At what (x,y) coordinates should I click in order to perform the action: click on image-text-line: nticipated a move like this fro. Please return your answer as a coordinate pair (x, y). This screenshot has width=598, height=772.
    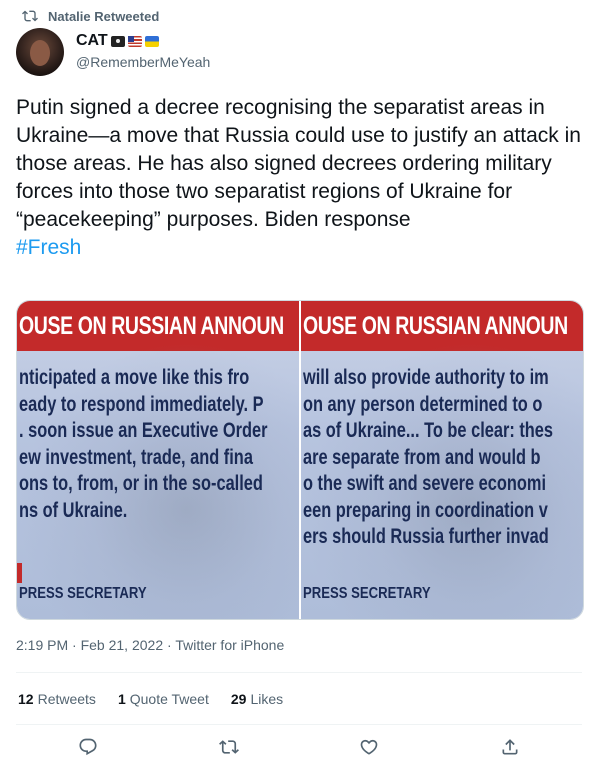
    Looking at the image, I should click on (134, 377).